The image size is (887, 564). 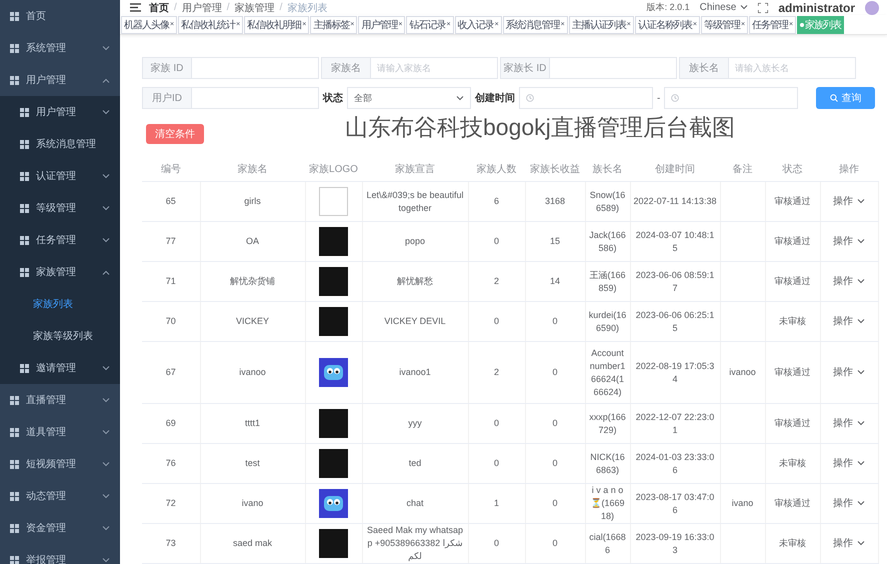 What do you see at coordinates (333, 201) in the screenshot?
I see `broken-image-icon` at bounding box center [333, 201].